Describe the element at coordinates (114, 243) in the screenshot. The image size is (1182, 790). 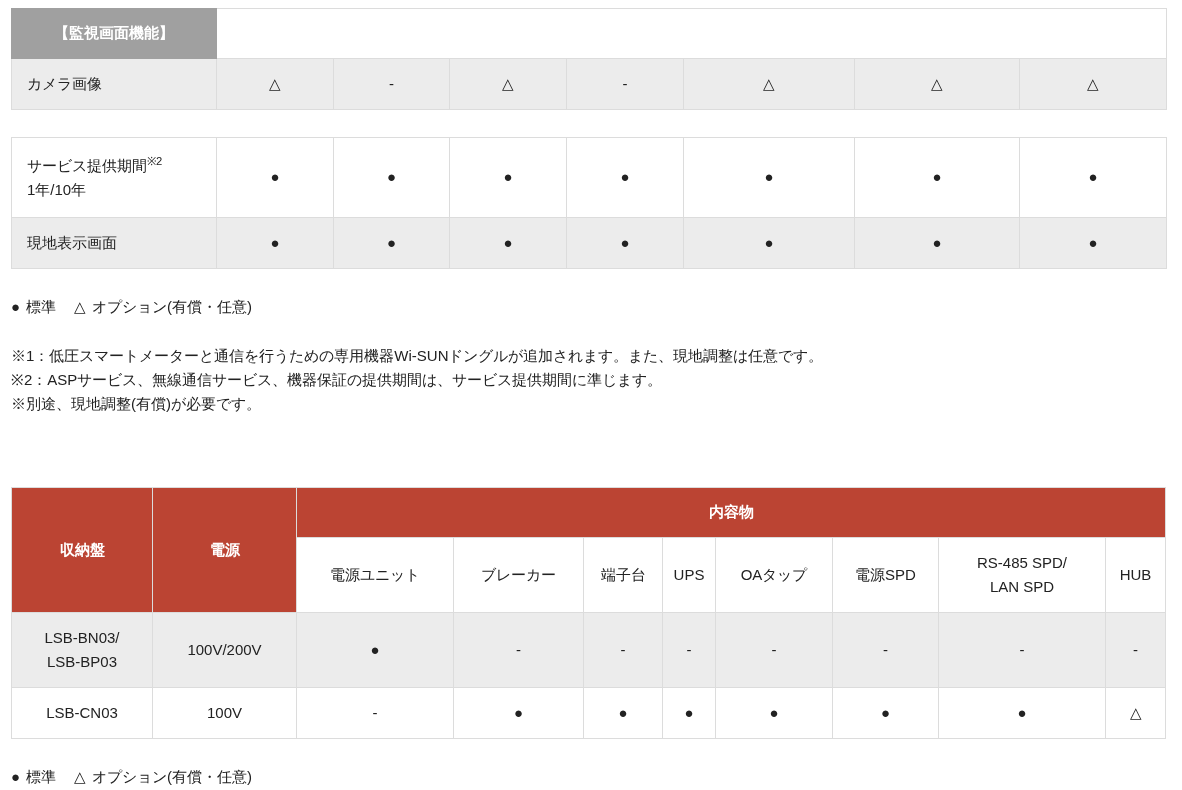
I see `row-label: 現地表示画面` at that location.